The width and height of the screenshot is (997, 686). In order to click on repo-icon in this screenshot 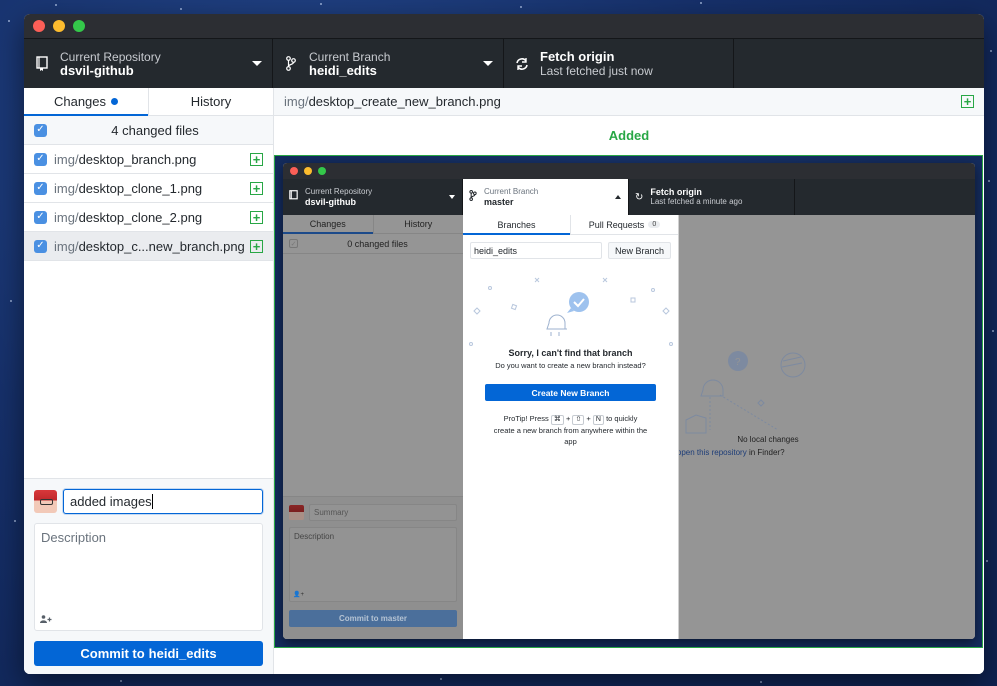, I will do `click(293, 197)`.